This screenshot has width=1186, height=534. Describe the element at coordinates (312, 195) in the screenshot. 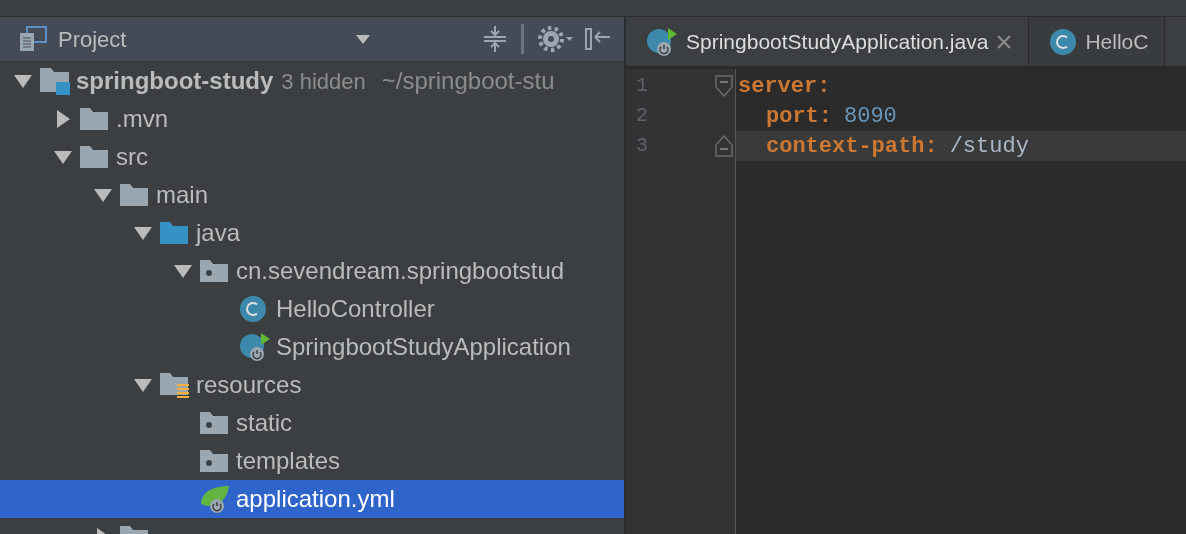

I see `tree-row: main` at that location.